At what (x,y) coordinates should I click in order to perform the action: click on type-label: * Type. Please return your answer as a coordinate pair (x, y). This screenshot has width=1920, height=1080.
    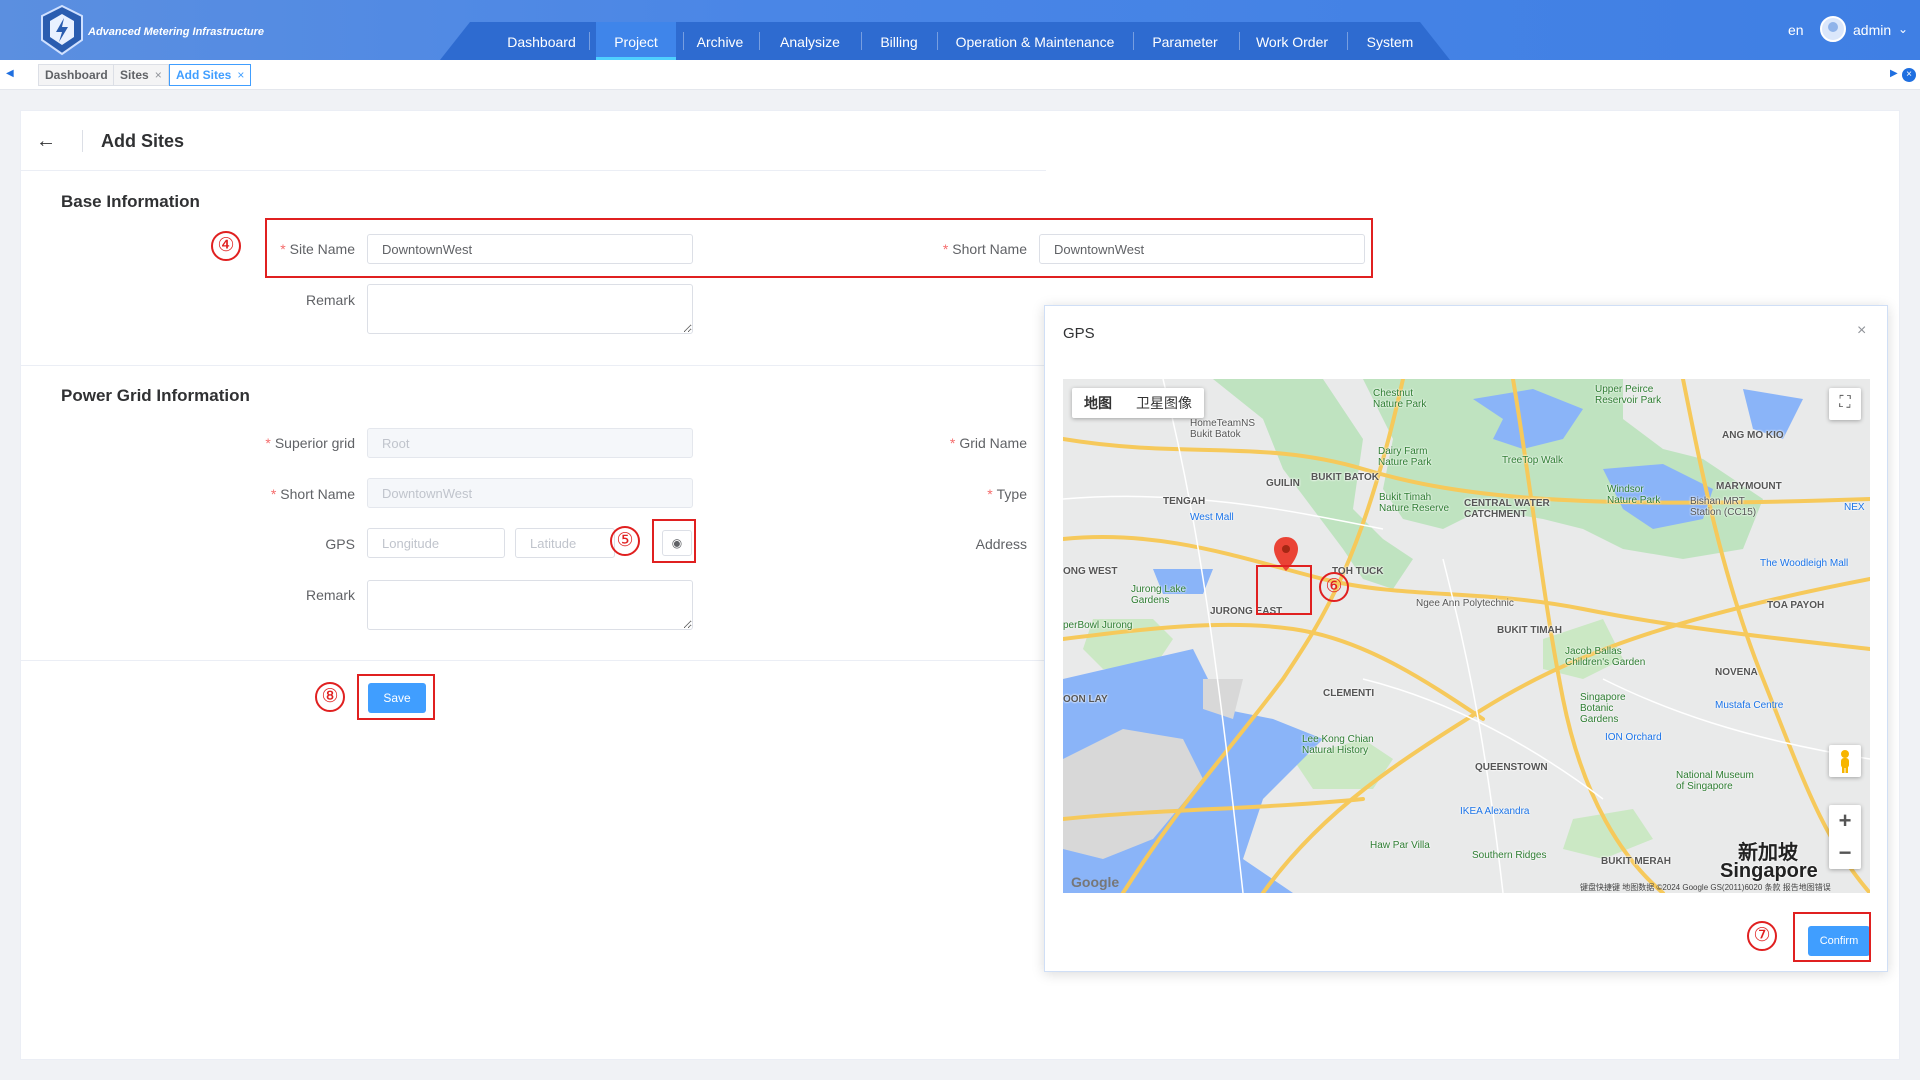
    Looking at the image, I should click on (1007, 494).